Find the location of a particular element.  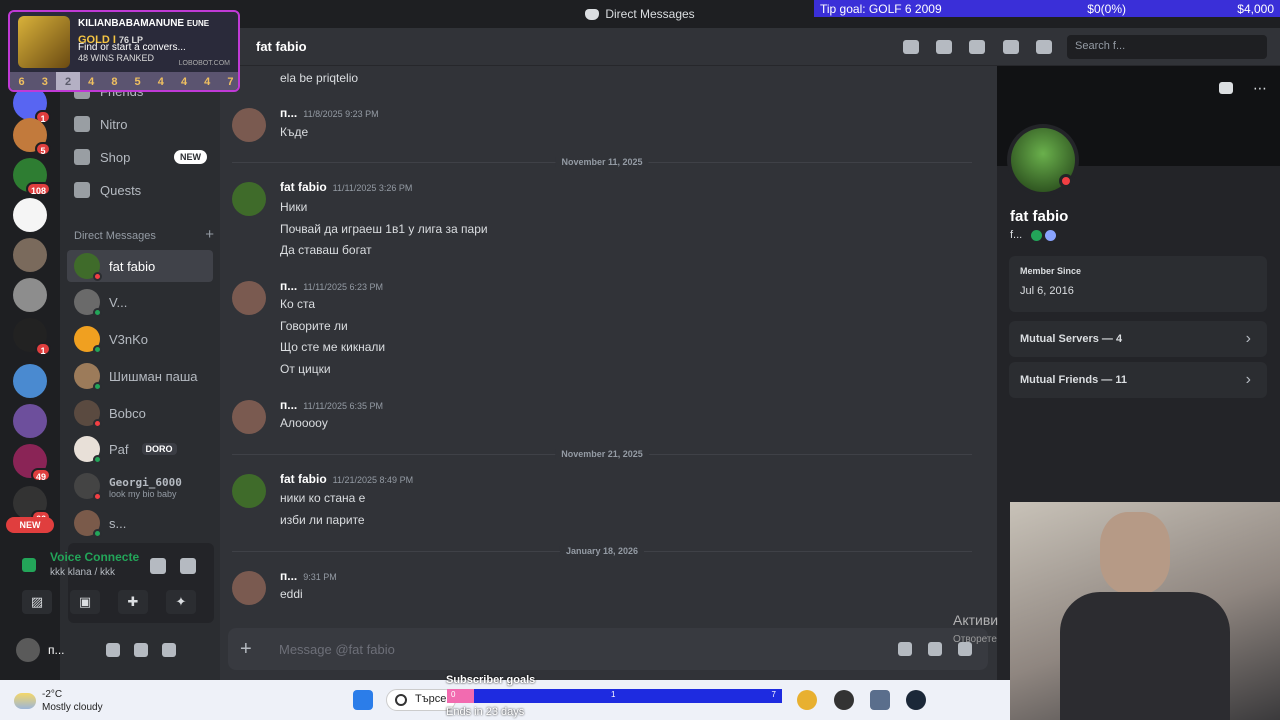

settings-app-icon is located at coordinates (880, 700).